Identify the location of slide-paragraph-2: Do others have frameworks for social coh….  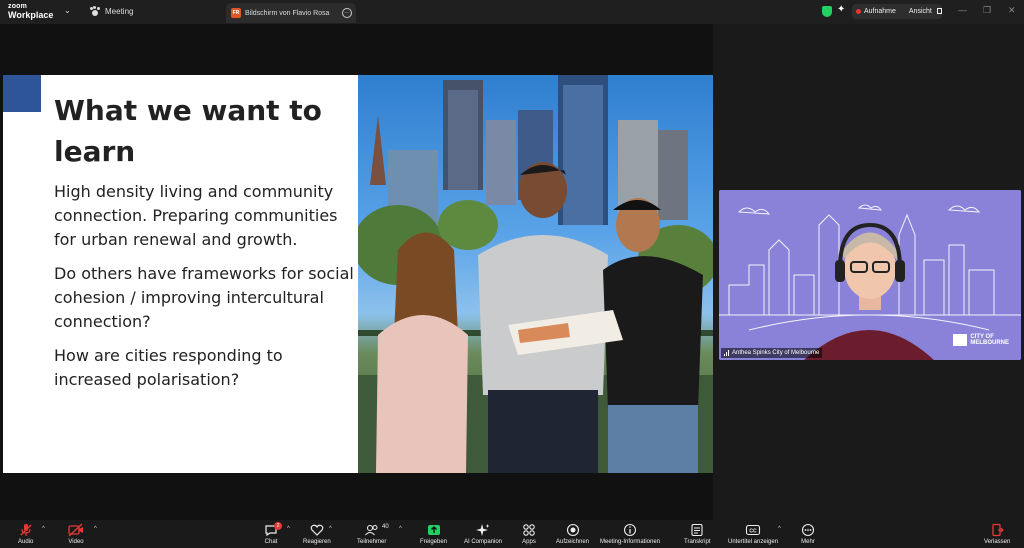
(204, 297).